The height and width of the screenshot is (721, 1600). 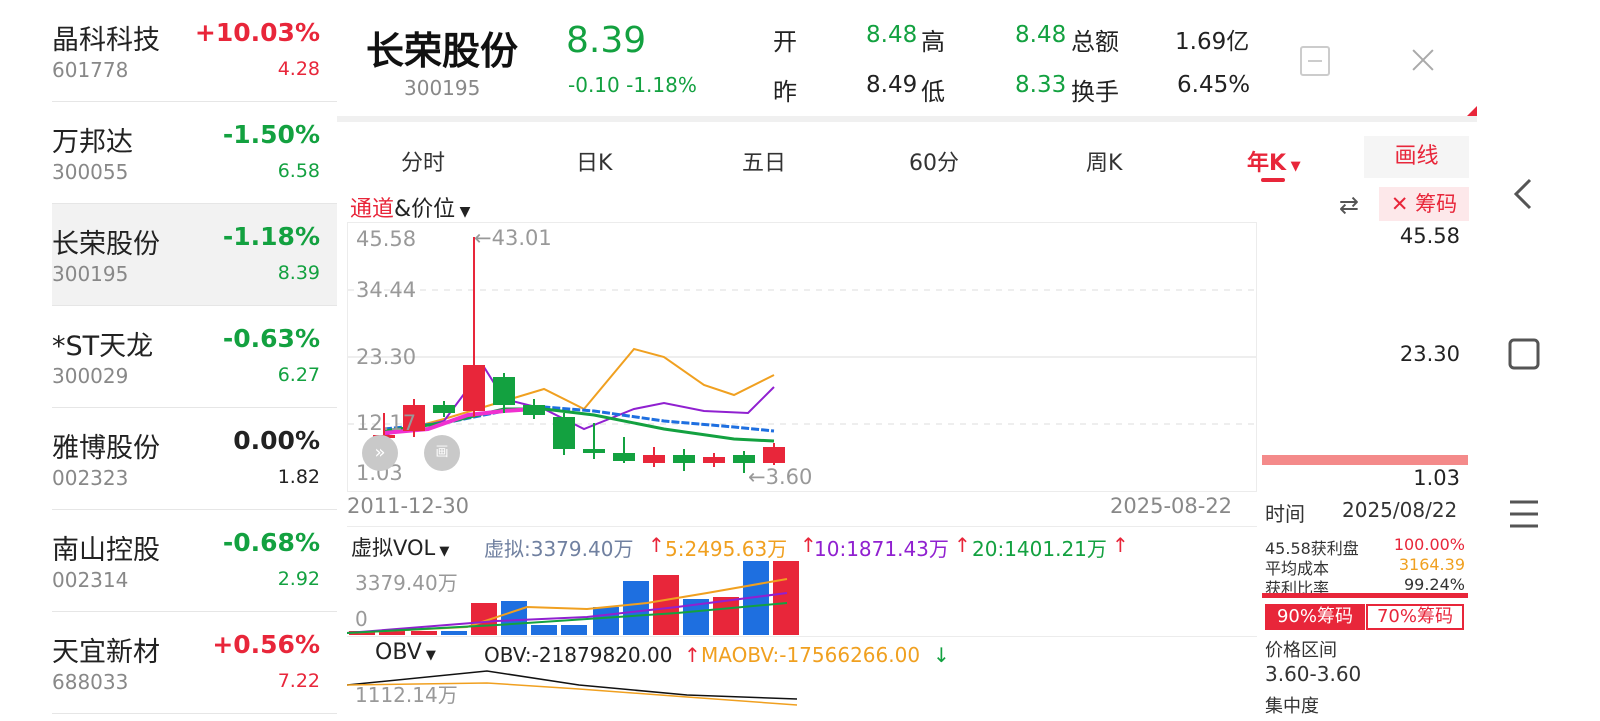 I want to click on stock-code: 300029, so click(x=90, y=376).